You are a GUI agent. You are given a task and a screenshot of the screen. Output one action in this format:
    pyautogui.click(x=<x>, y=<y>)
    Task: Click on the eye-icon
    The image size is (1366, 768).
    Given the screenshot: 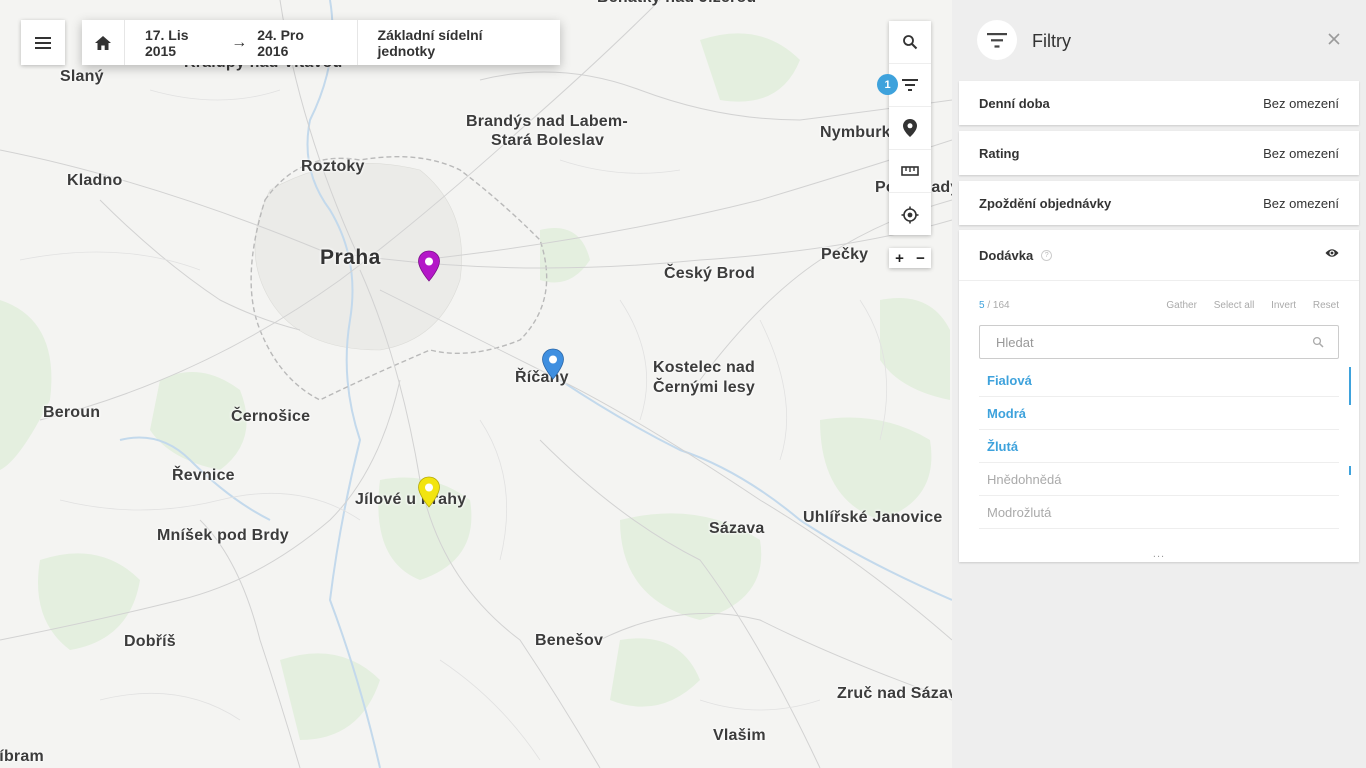 What is the action you would take?
    pyautogui.click(x=1332, y=253)
    